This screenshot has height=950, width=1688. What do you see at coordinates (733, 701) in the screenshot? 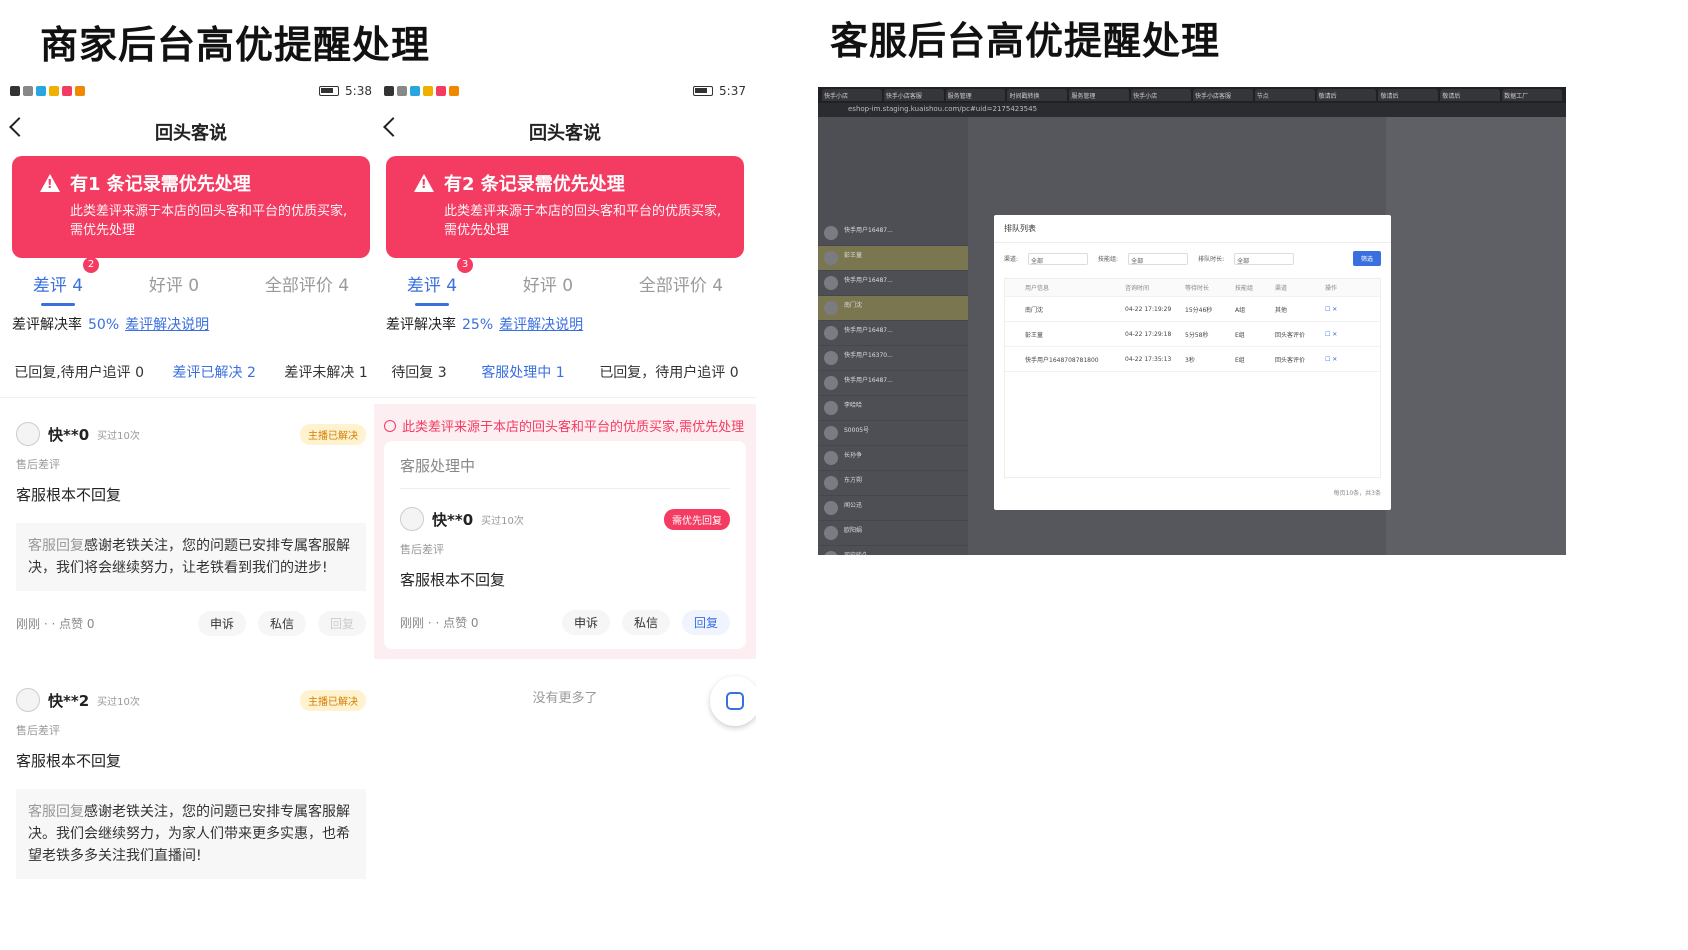
I see `scan-float-button` at bounding box center [733, 701].